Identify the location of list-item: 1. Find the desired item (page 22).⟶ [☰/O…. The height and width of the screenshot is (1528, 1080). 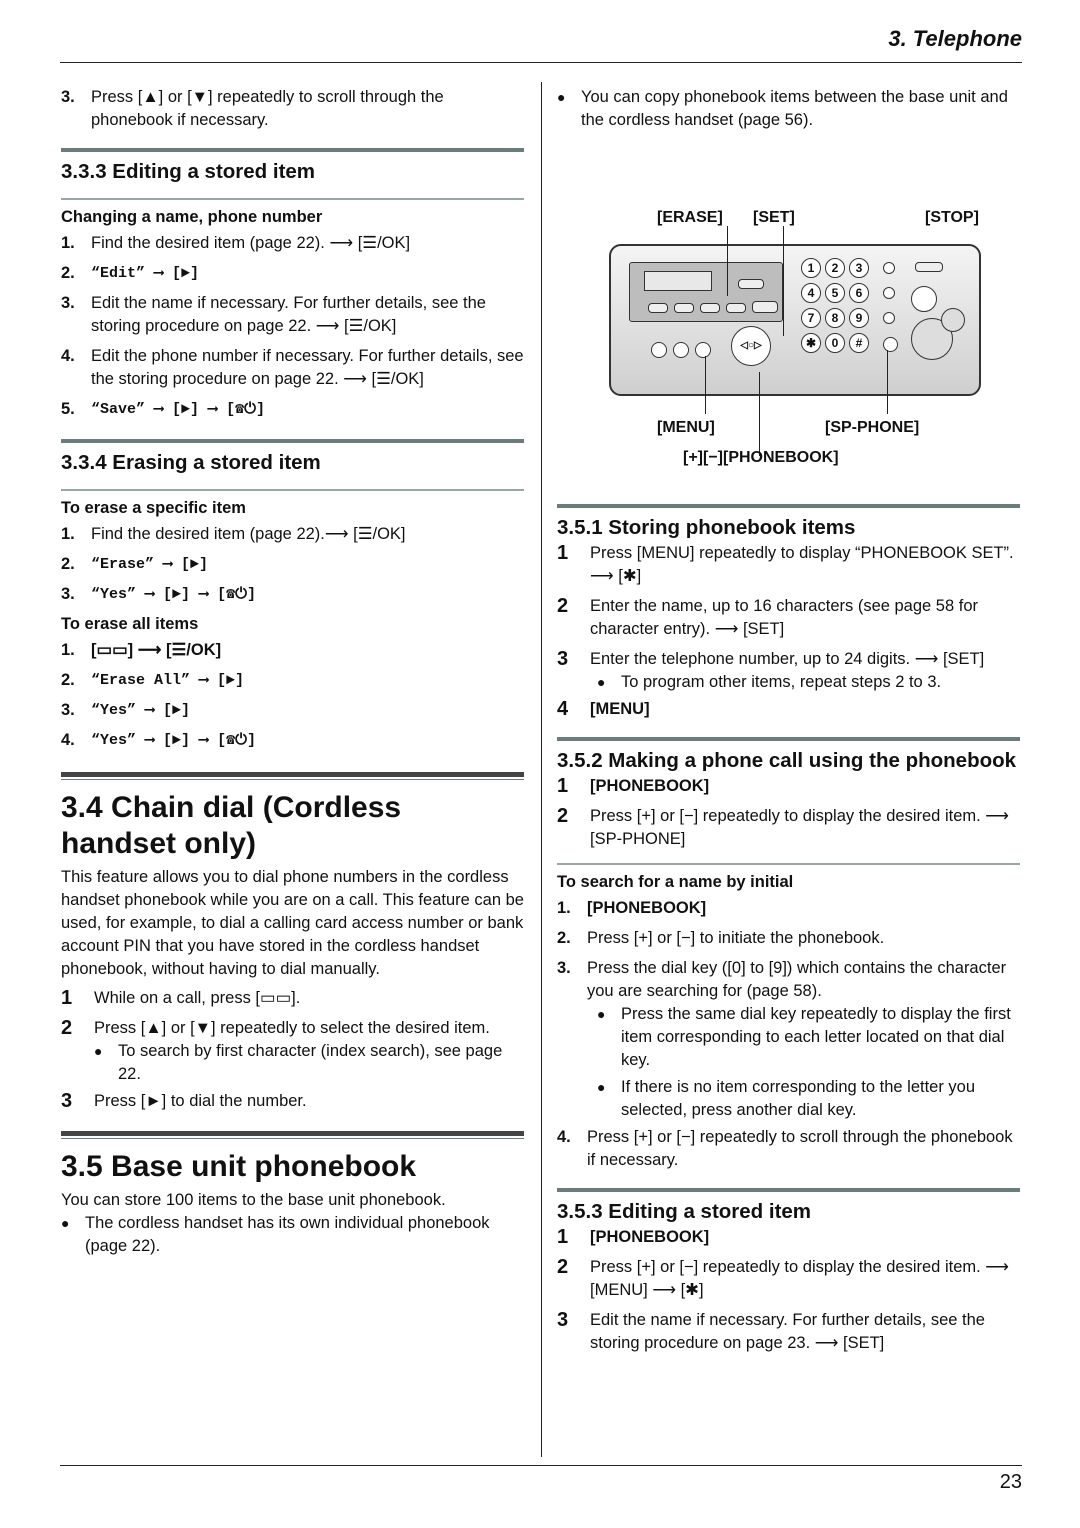
(233, 534).